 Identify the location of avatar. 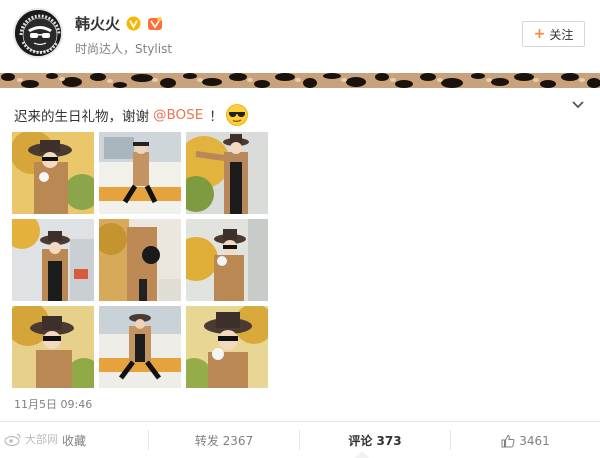
(38, 33).